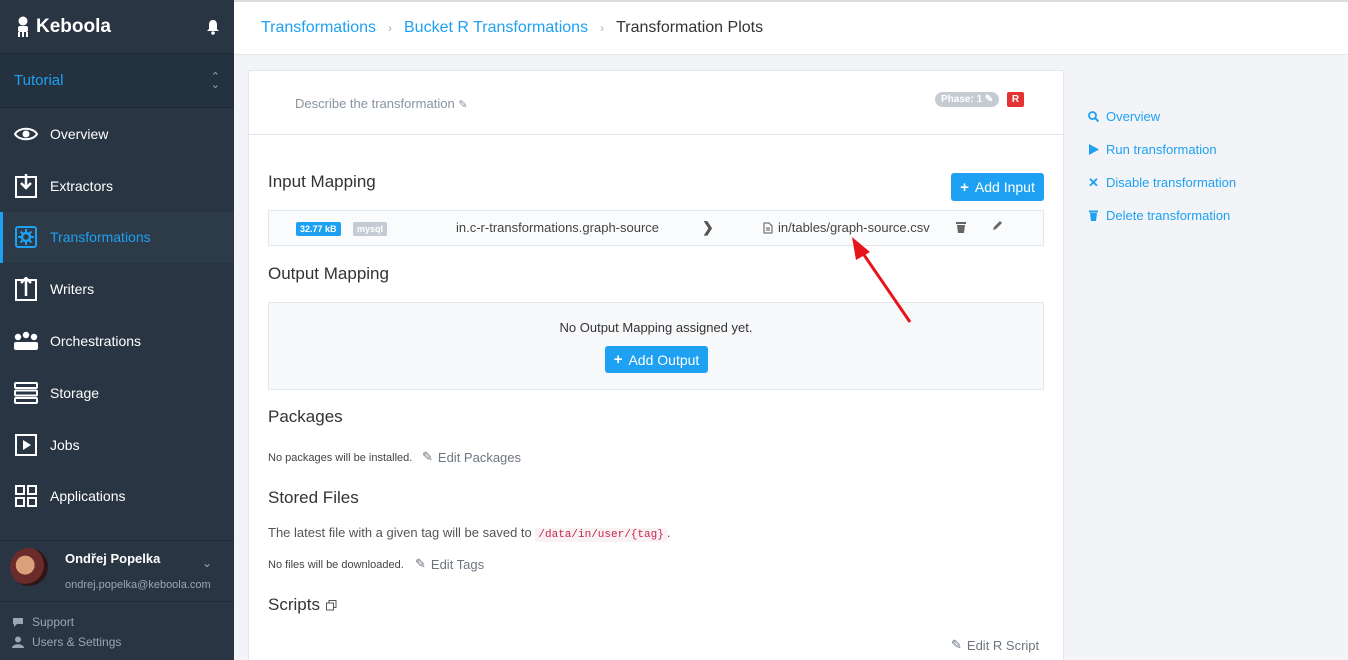 The image size is (1348, 660). I want to click on stored-files-title: Stored Files, so click(313, 497).